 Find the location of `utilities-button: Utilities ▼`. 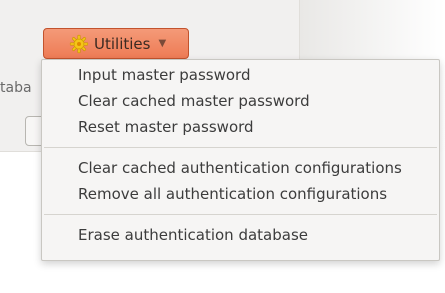

utilities-button: Utilities ▼ is located at coordinates (116, 43).